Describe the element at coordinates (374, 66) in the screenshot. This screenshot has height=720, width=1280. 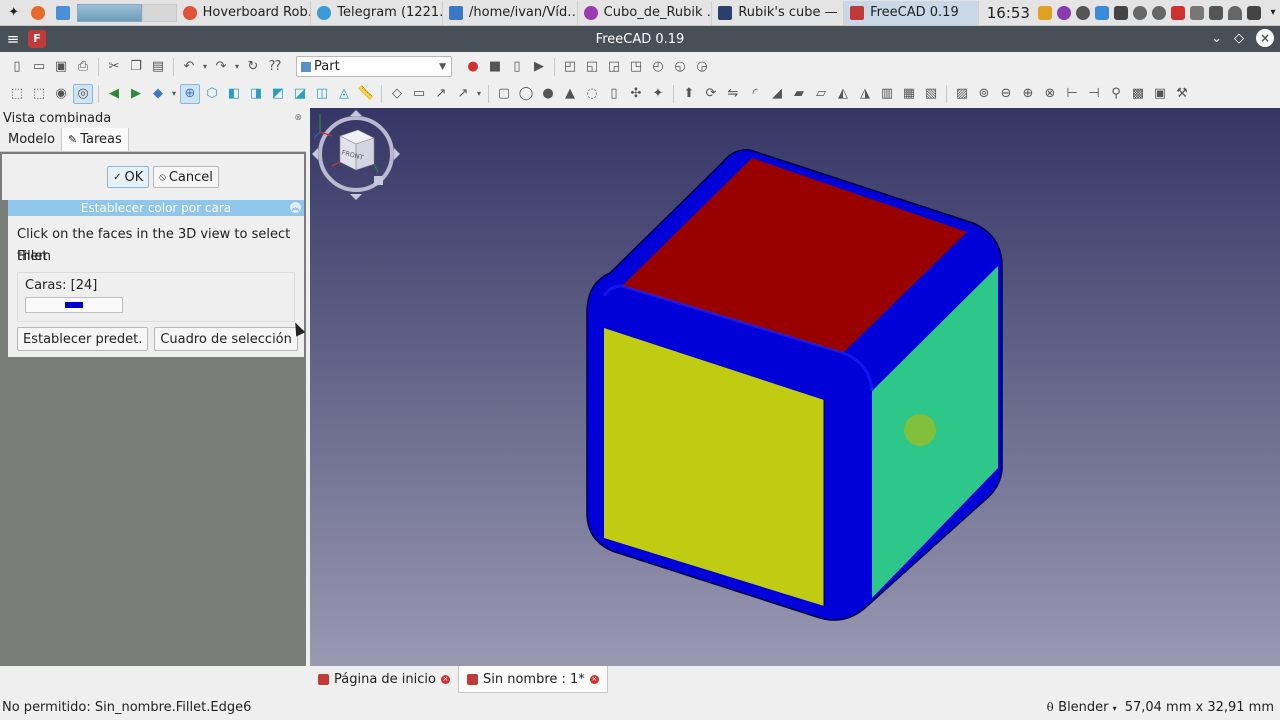
I see `workbench-selector: Part ▼` at that location.